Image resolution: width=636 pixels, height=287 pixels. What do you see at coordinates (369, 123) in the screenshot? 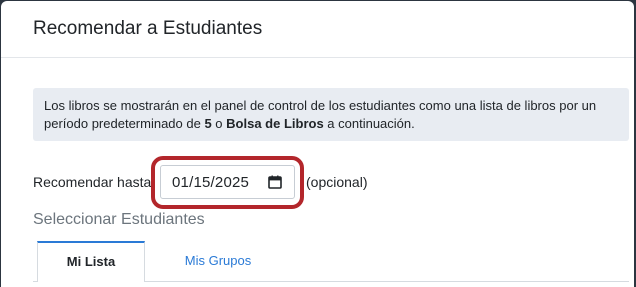
I see `info-text-after: a continuación.` at bounding box center [369, 123].